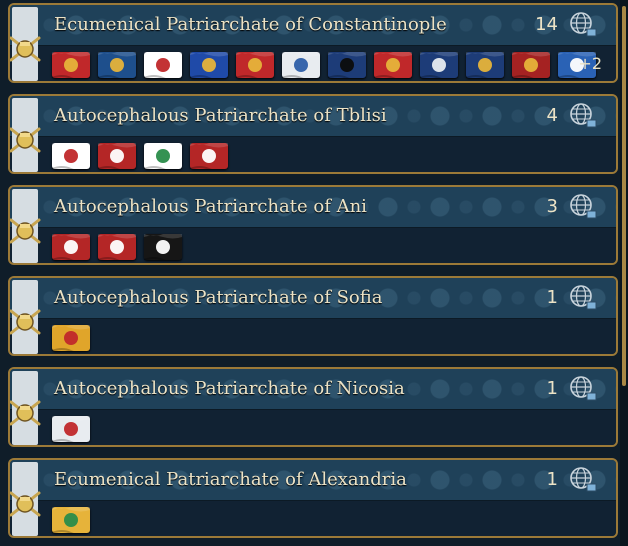 This screenshot has height=546, width=628. What do you see at coordinates (210, 206) in the screenshot?
I see `patriarchate-name: Autocephalous Patriarchate of Ani` at bounding box center [210, 206].